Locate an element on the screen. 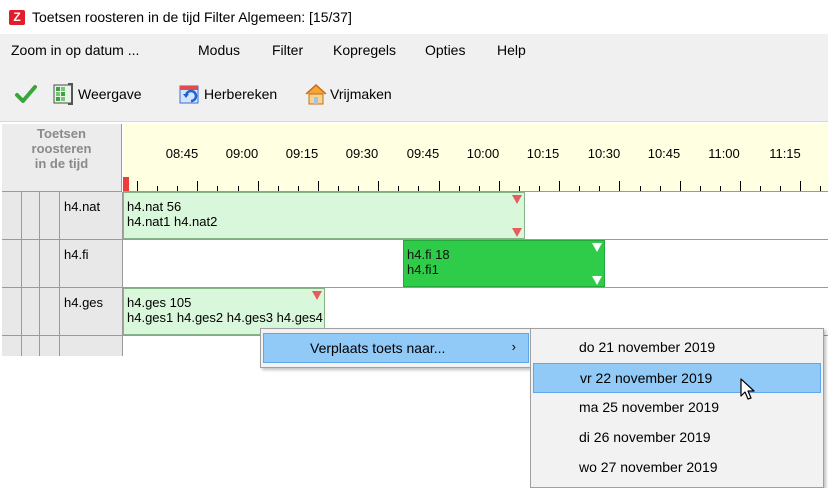 The height and width of the screenshot is (488, 828). vrijmaken-button: Vrijmaken is located at coordinates (348, 94).